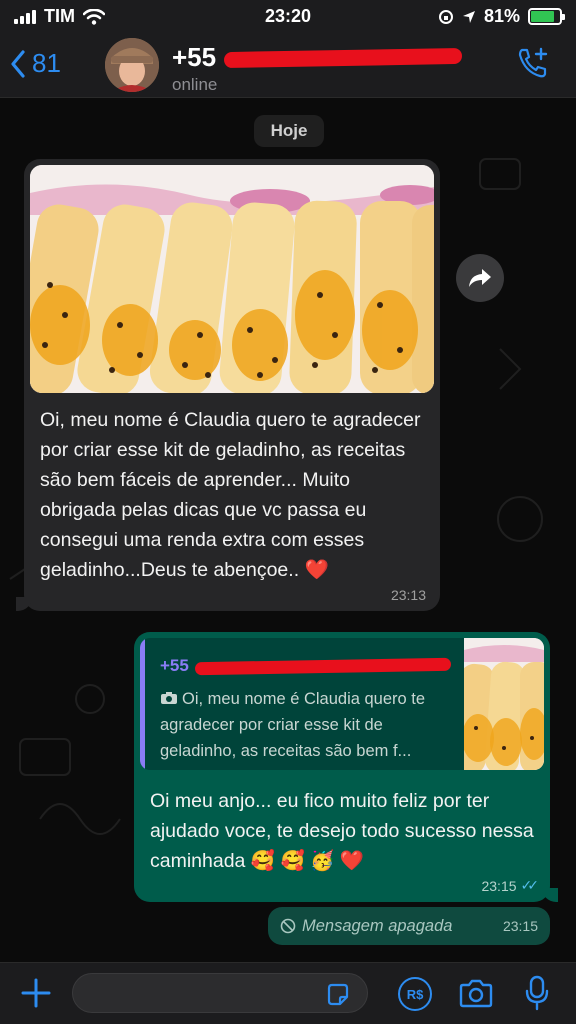 The image size is (576, 1024). What do you see at coordinates (288, 926) in the screenshot?
I see `blocked-icon` at bounding box center [288, 926].